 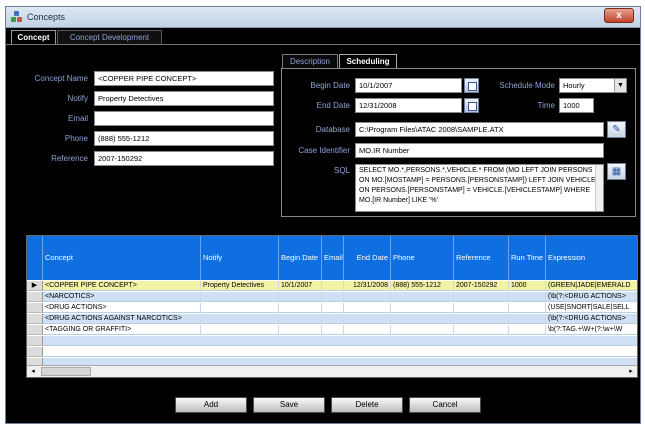 I want to click on table-row: <DRUG ACTIONS> (USE|SNORT|SALE|SELL, so click(x=332, y=308).